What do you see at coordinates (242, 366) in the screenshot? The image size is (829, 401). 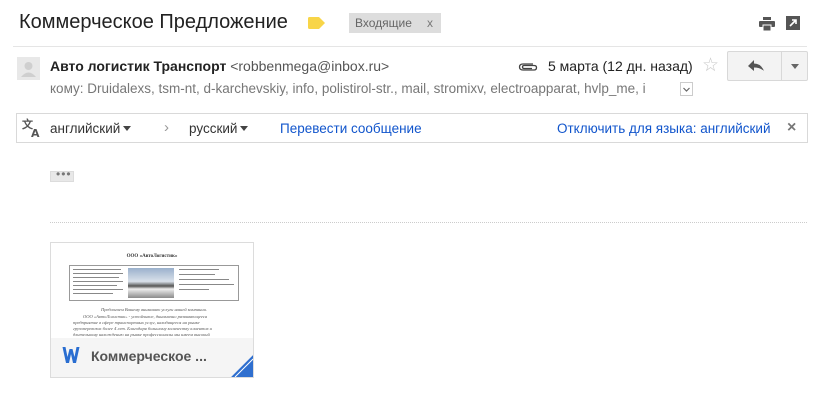 I see `page-fold-icon` at bounding box center [242, 366].